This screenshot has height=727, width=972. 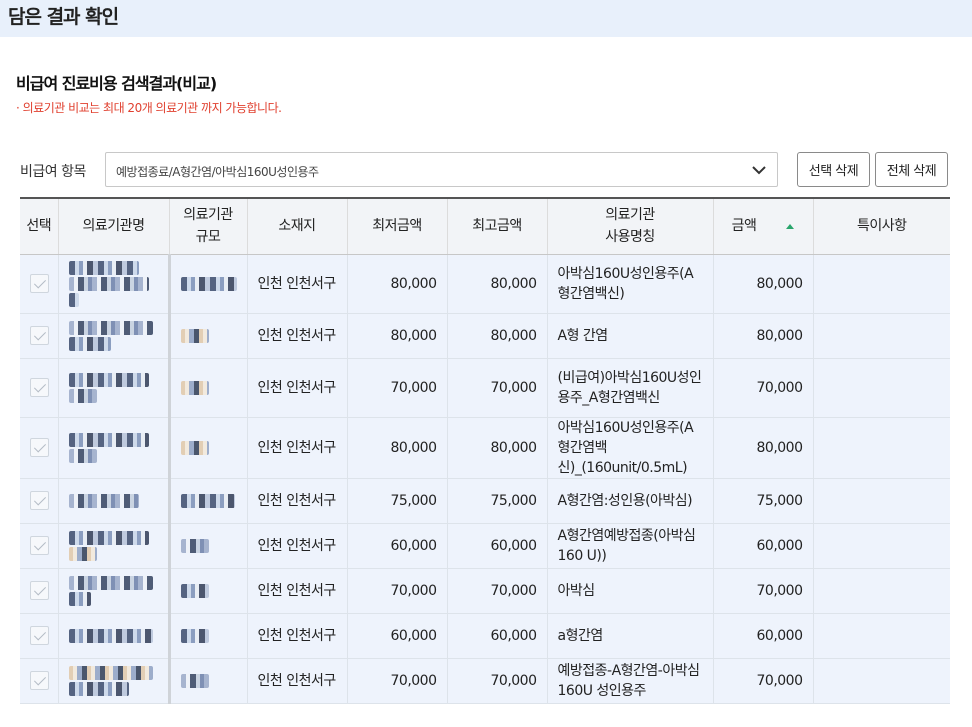 I want to click on table-row: 인천 인천서구 70,000 70,000 아박심 70,000, so click(x=485, y=591).